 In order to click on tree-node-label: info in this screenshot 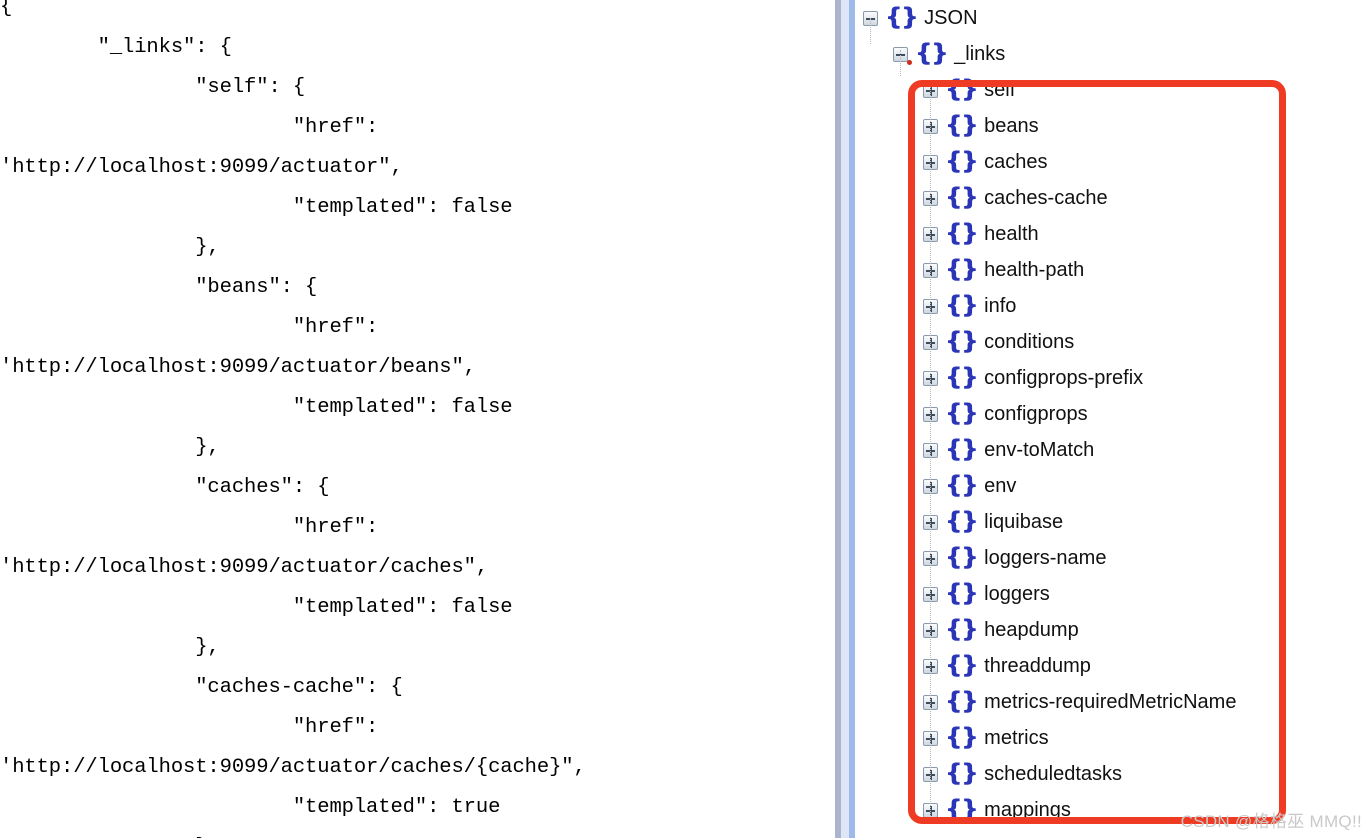, I will do `click(1000, 306)`.